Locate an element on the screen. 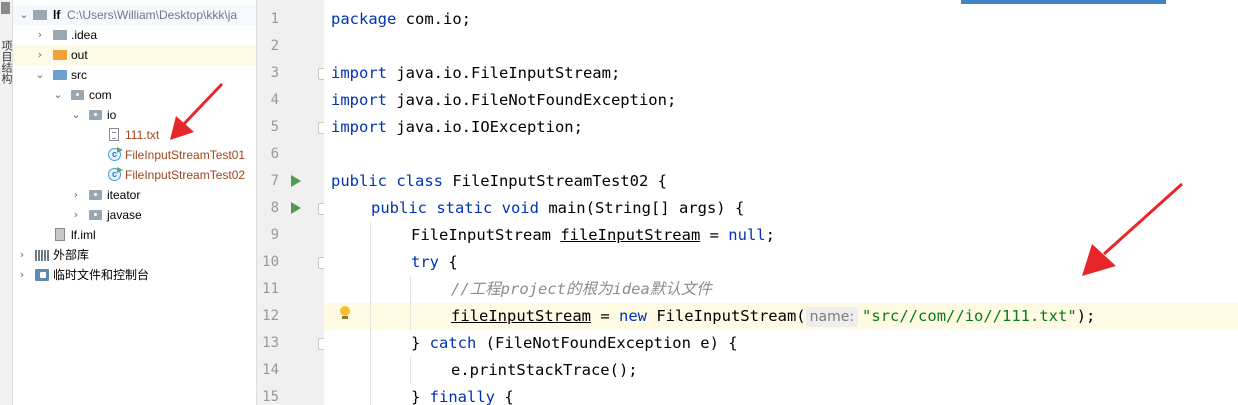  code-line-7: public class FileInputStreamTest02 { is located at coordinates (499, 181).